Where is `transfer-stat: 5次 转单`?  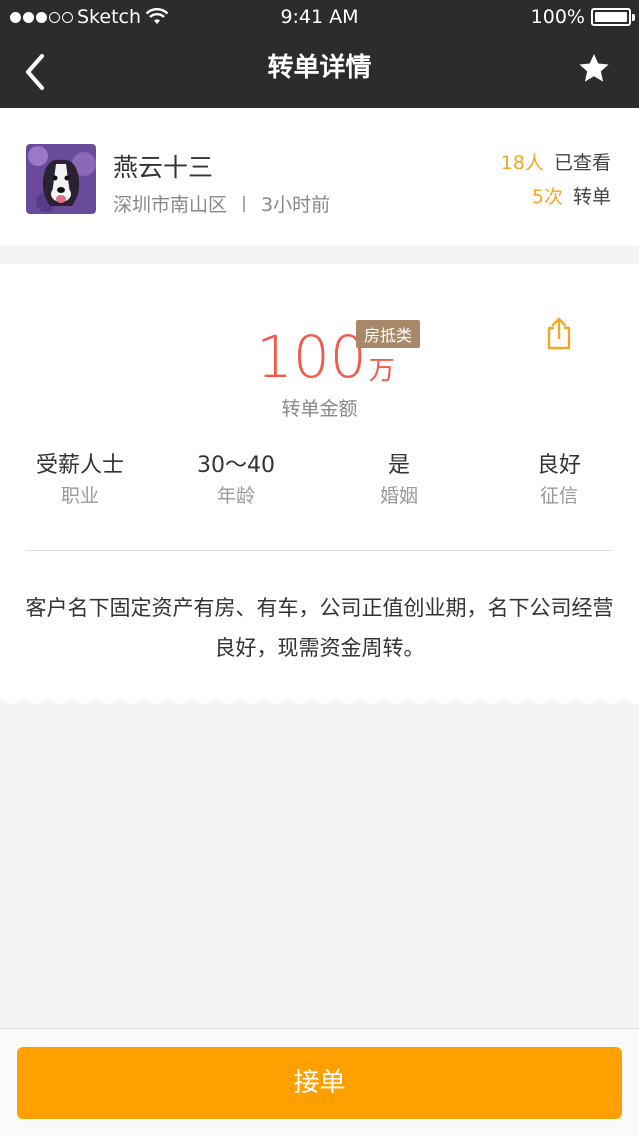 transfer-stat: 5次 转单 is located at coordinates (571, 195).